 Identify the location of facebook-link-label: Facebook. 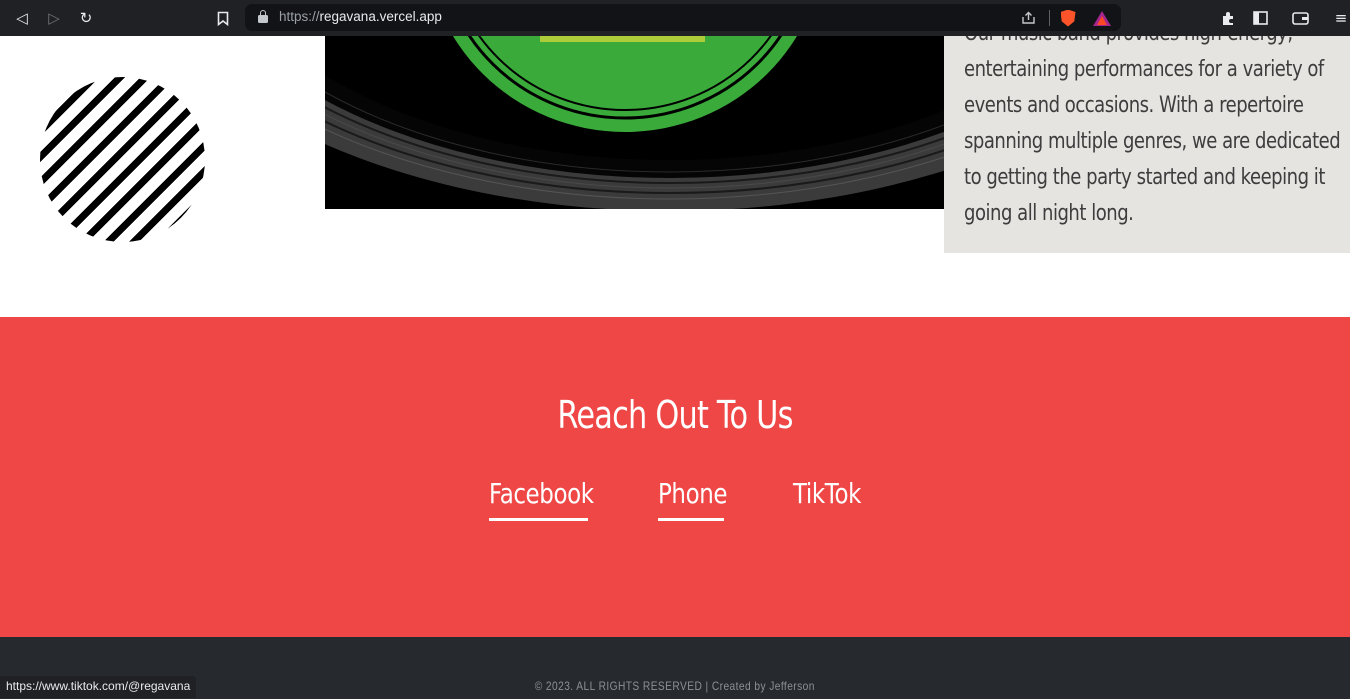
(541, 493).